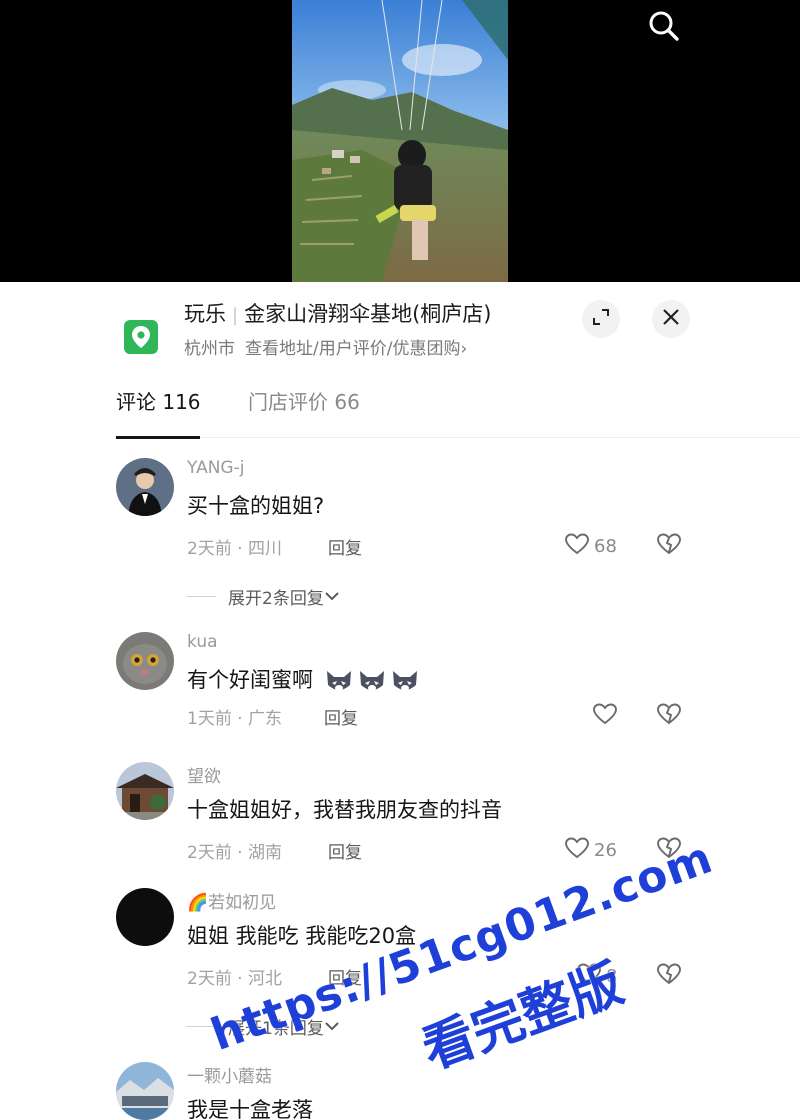 Image resolution: width=800 pixels, height=1120 pixels. Describe the element at coordinates (612, 976) in the screenshot. I see `like-count: 8` at that location.